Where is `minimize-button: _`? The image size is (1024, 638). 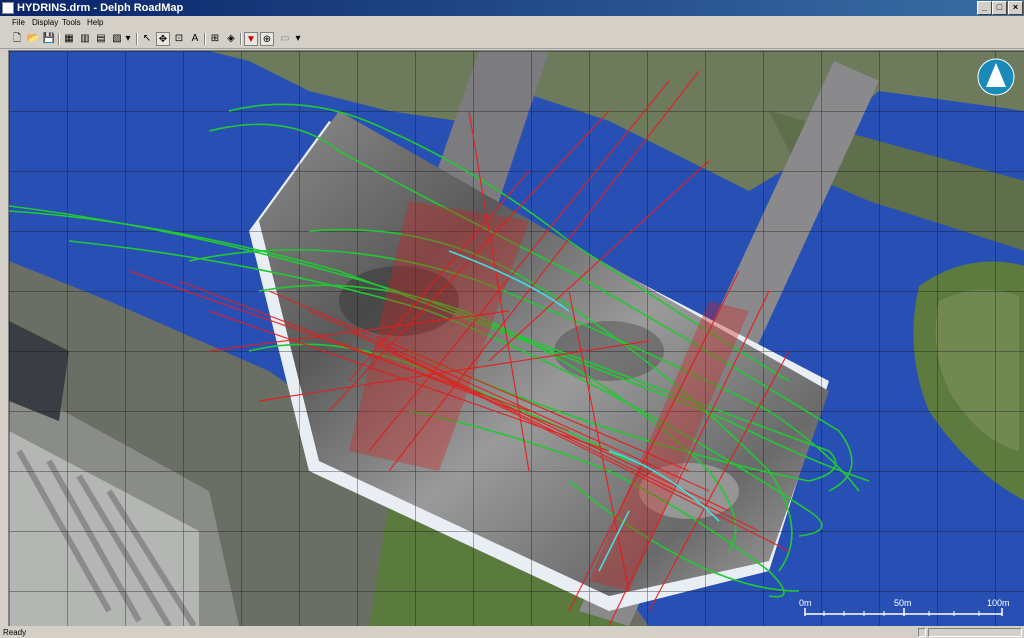 minimize-button: _ is located at coordinates (984, 8).